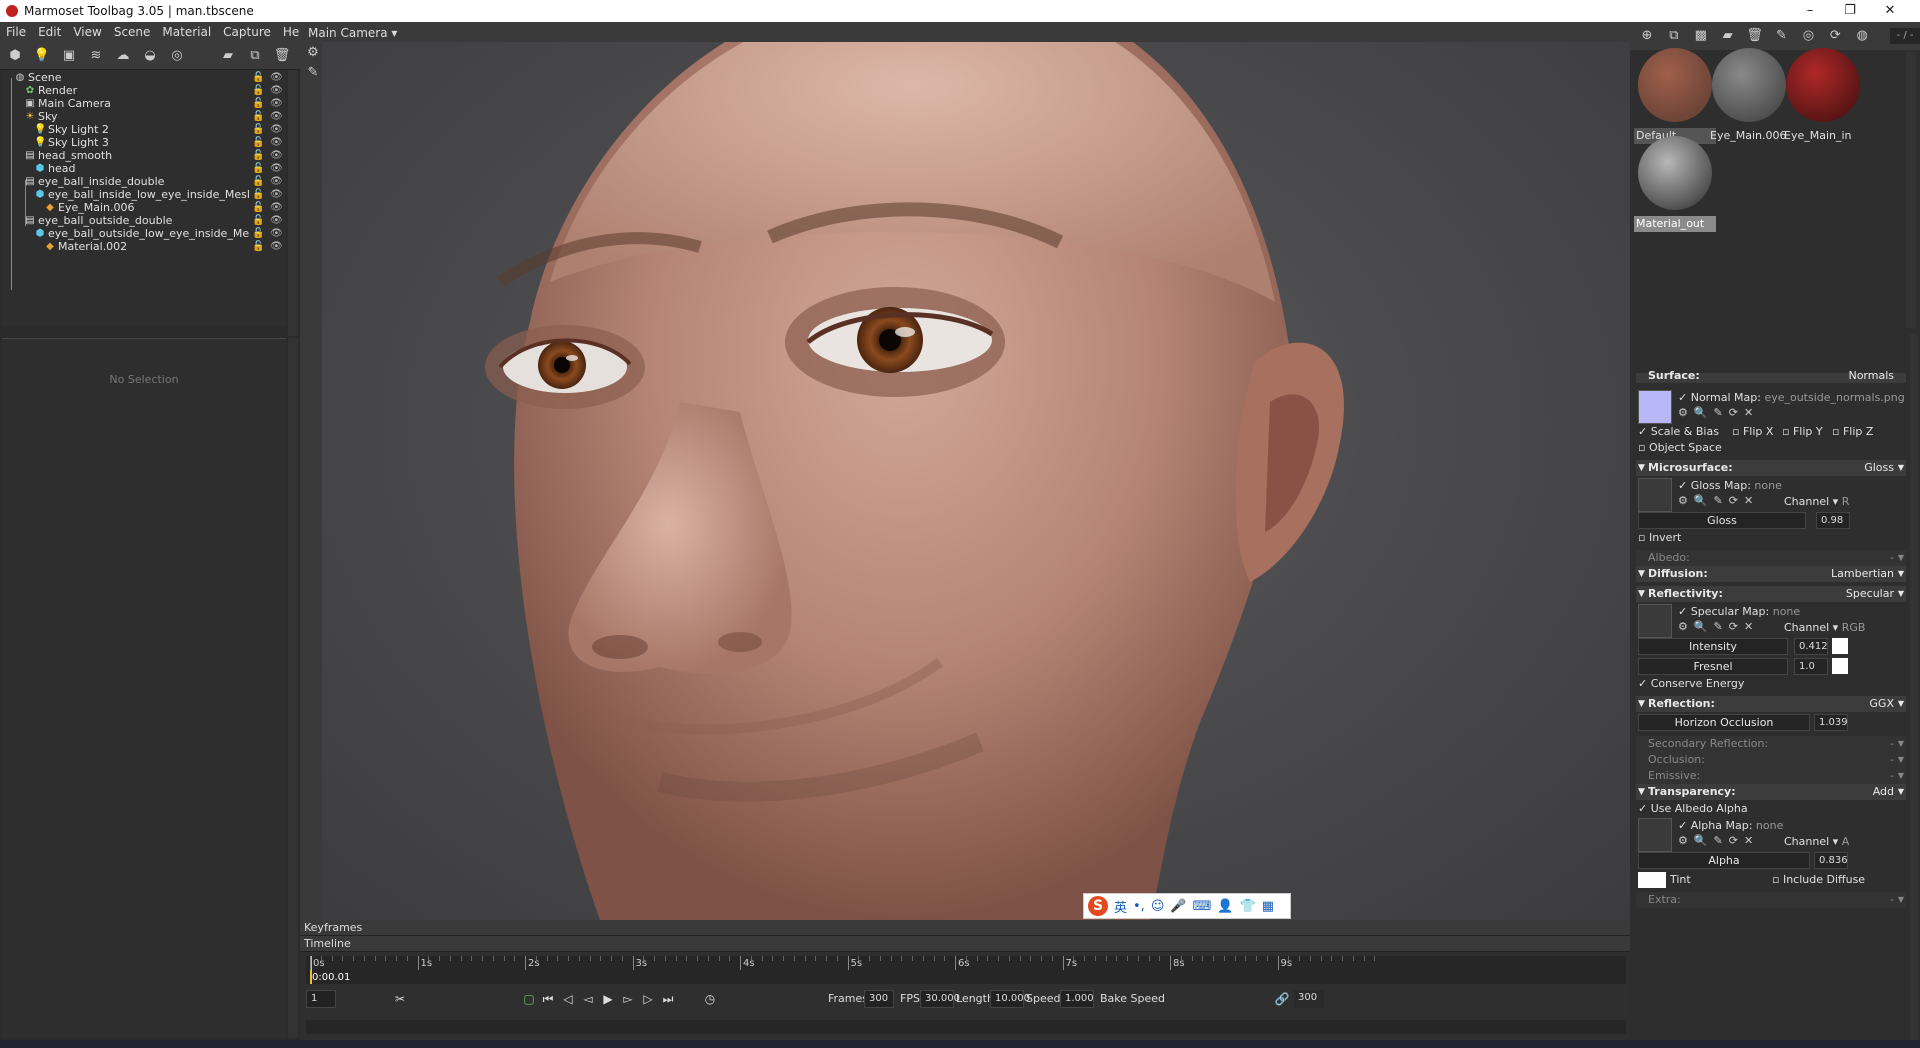 Image resolution: width=1920 pixels, height=1048 pixels. Describe the element at coordinates (1708, 809) in the screenshot. I see `use-albedo-alpha-checkbox: ✓ Use Albedo Alpha` at that location.